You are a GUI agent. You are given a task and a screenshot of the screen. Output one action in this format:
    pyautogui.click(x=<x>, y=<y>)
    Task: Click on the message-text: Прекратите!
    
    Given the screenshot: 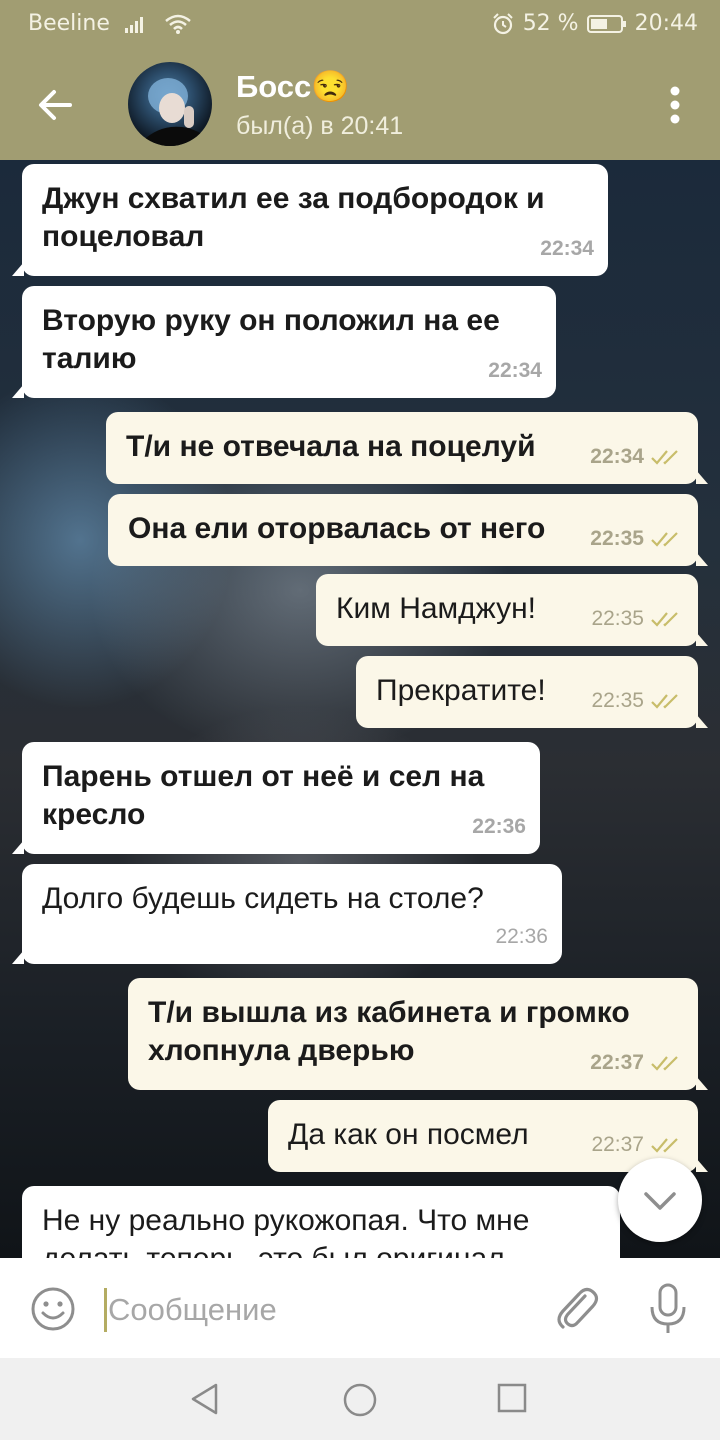 What is the action you would take?
    pyautogui.click(x=461, y=690)
    